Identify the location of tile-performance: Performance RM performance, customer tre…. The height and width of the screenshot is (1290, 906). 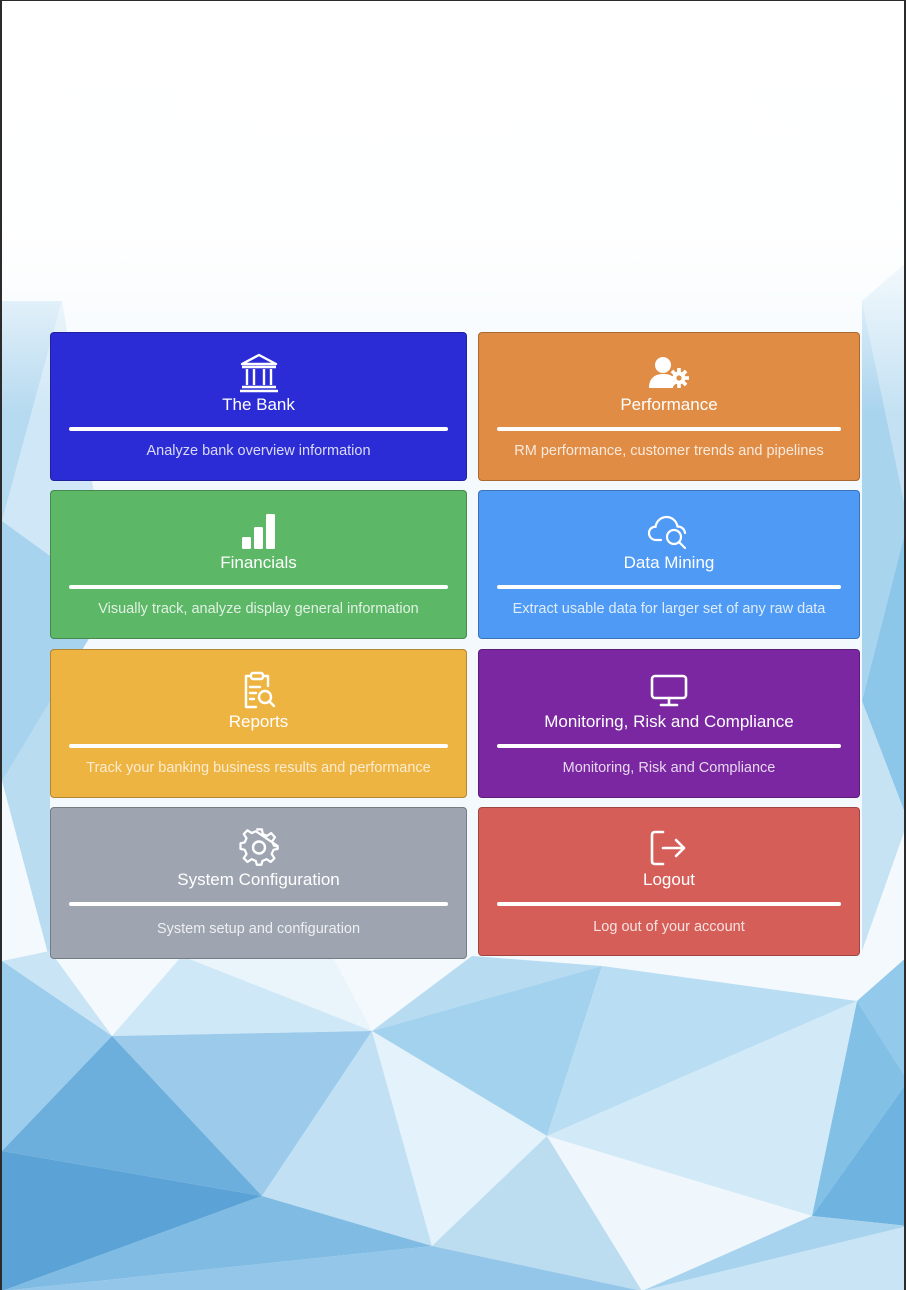
(669, 406).